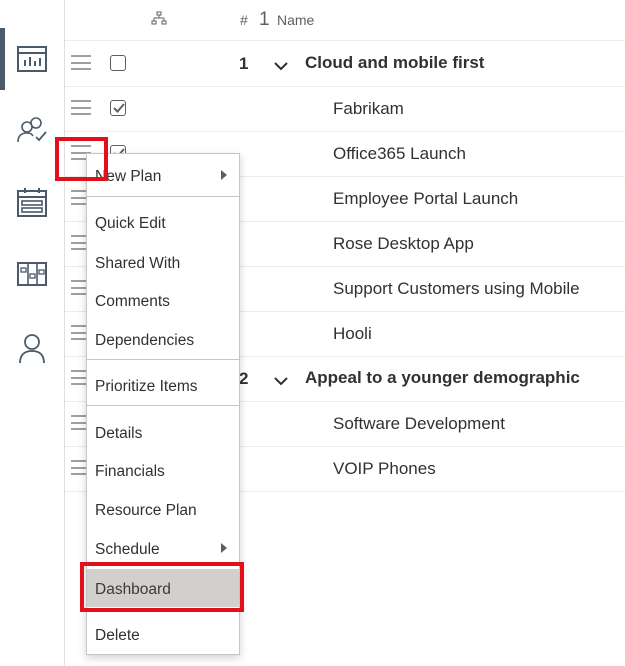  I want to click on people-check-icon, so click(32, 132).